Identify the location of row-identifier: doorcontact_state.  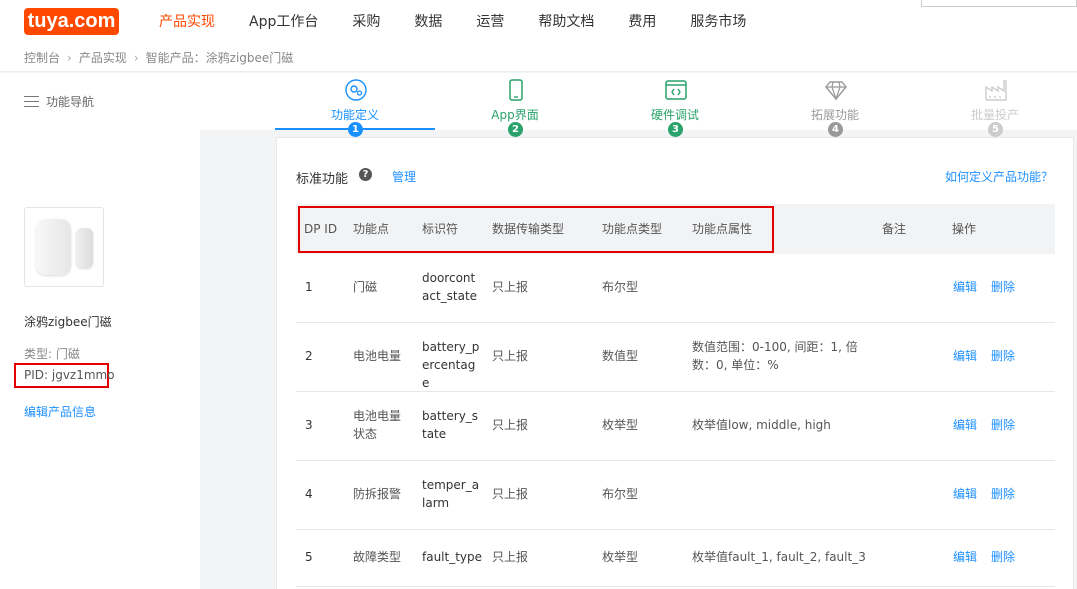
(450, 287).